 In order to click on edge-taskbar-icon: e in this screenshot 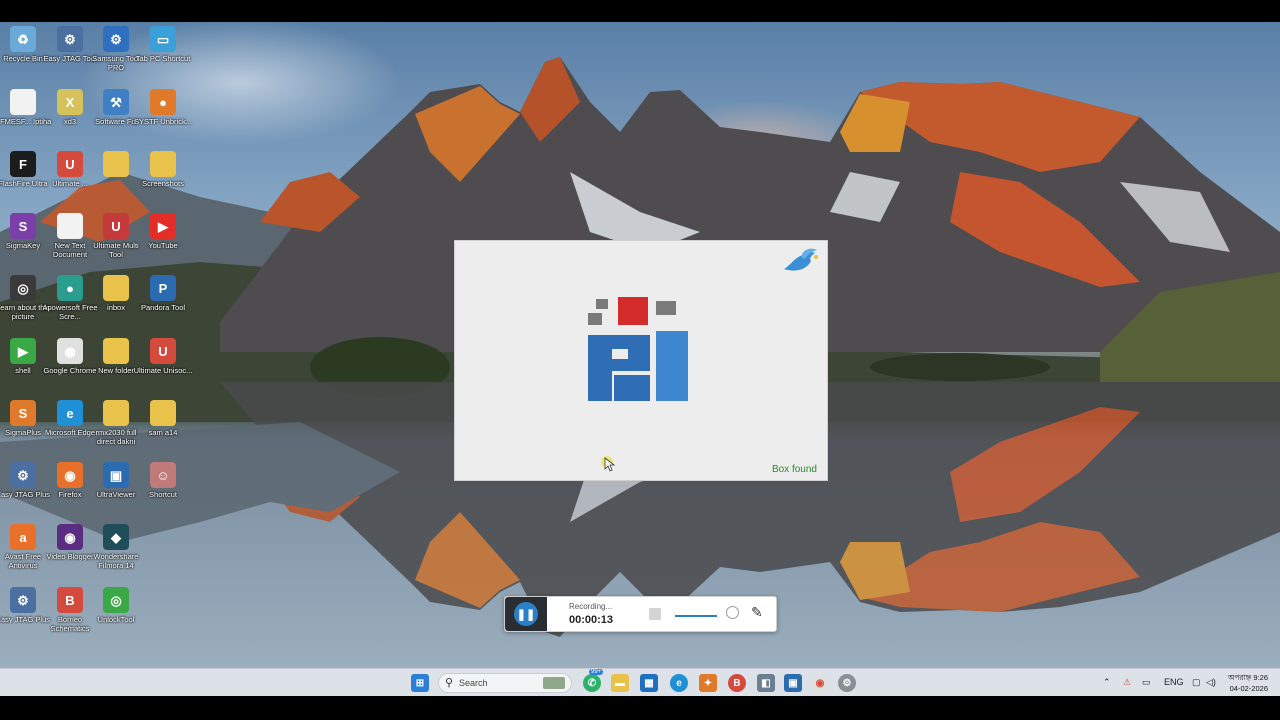, I will do `click(679, 683)`.